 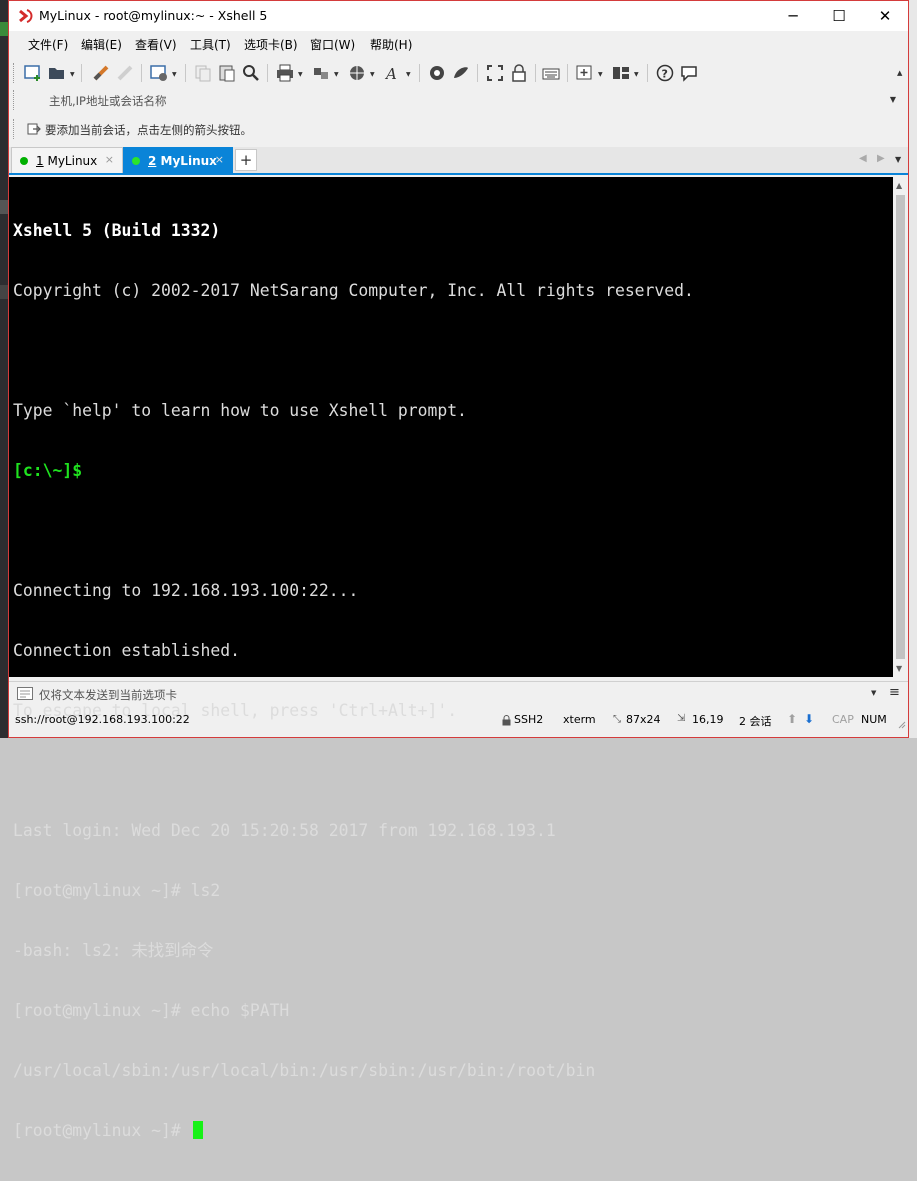 What do you see at coordinates (437, 73) in the screenshot?
I see `xftp-icon` at bounding box center [437, 73].